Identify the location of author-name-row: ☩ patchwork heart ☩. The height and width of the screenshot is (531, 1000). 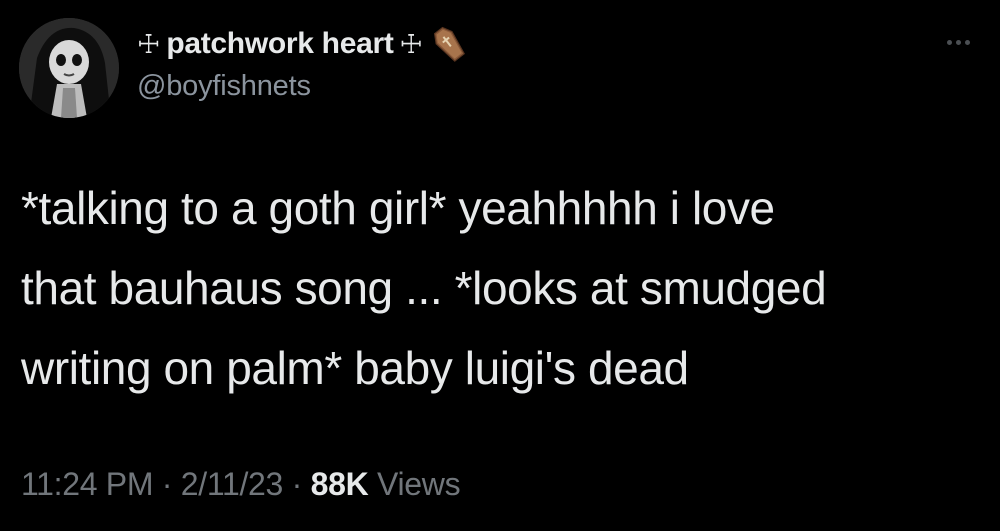
(303, 44).